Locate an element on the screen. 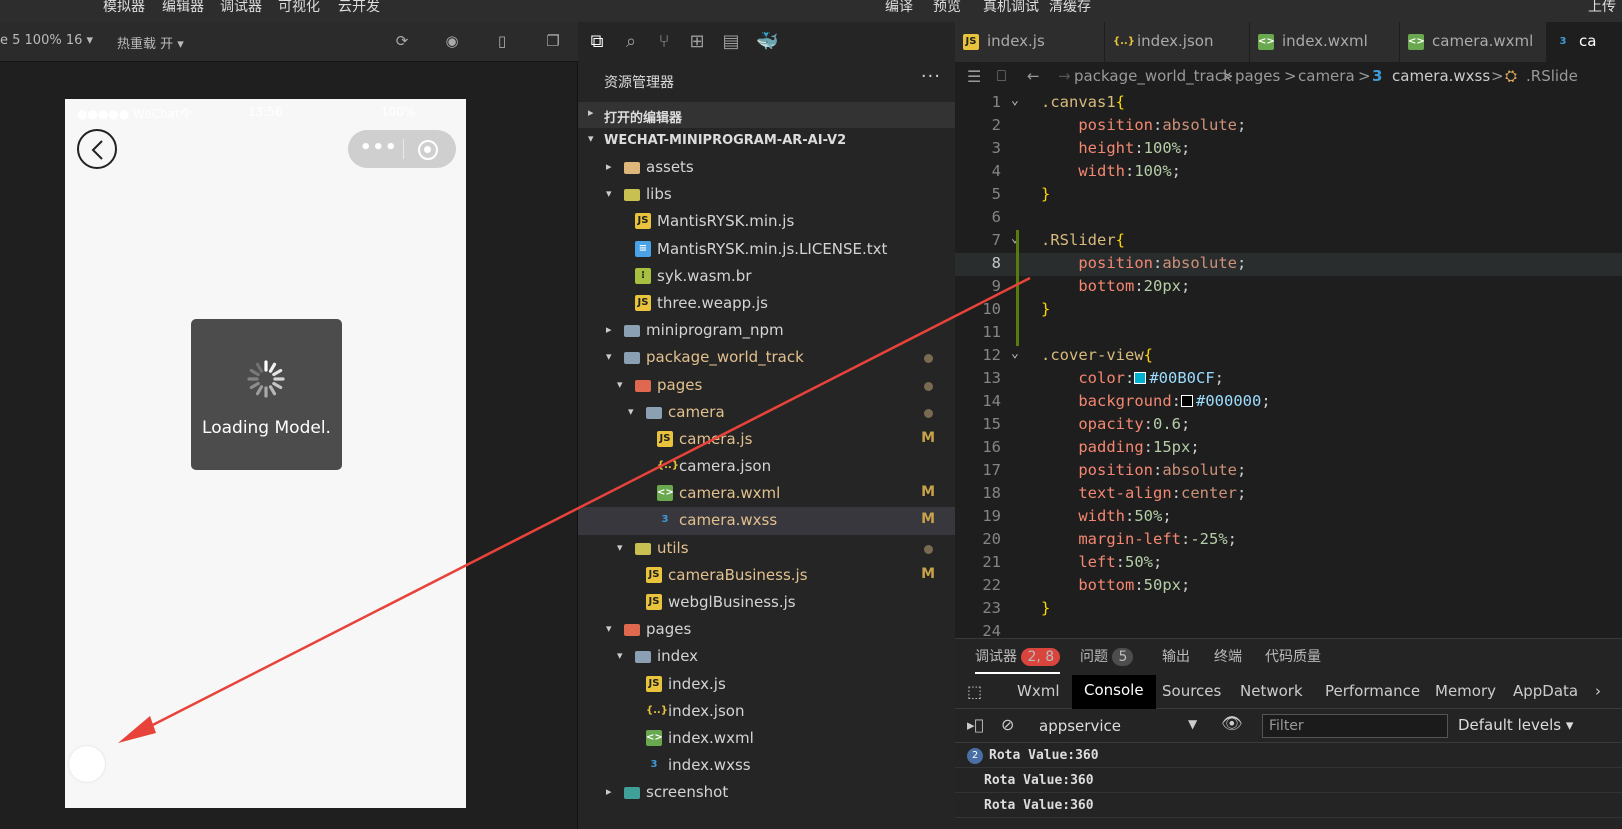 This screenshot has height=829, width=1622. tree-file: JS camera.js M is located at coordinates (766, 439).